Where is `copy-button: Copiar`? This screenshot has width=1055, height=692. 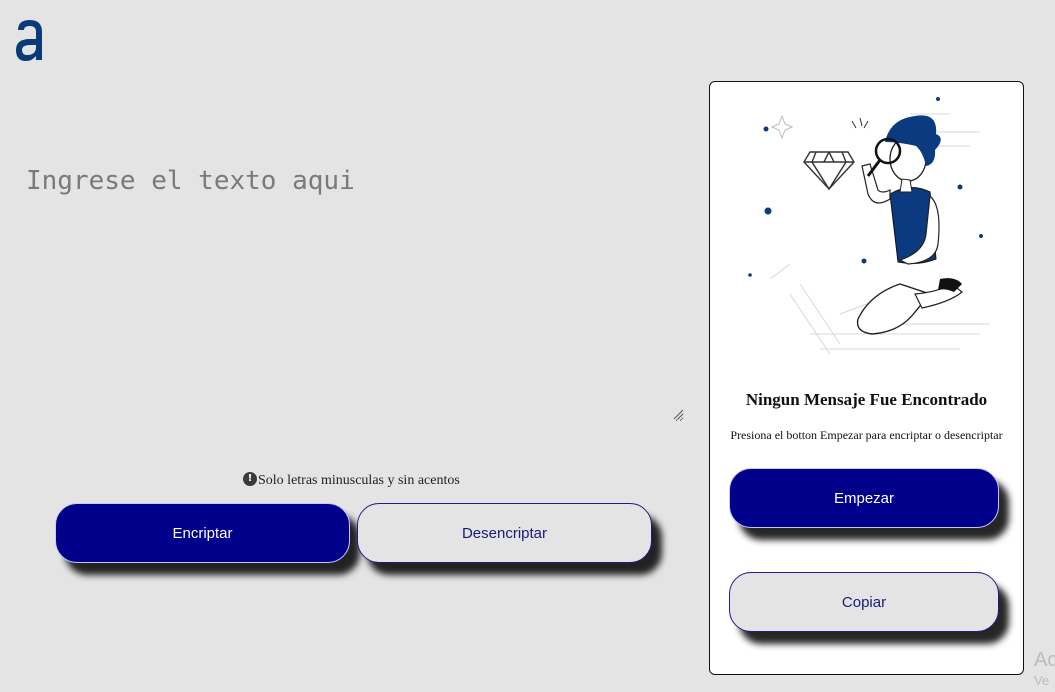
copy-button: Copiar is located at coordinates (864, 602).